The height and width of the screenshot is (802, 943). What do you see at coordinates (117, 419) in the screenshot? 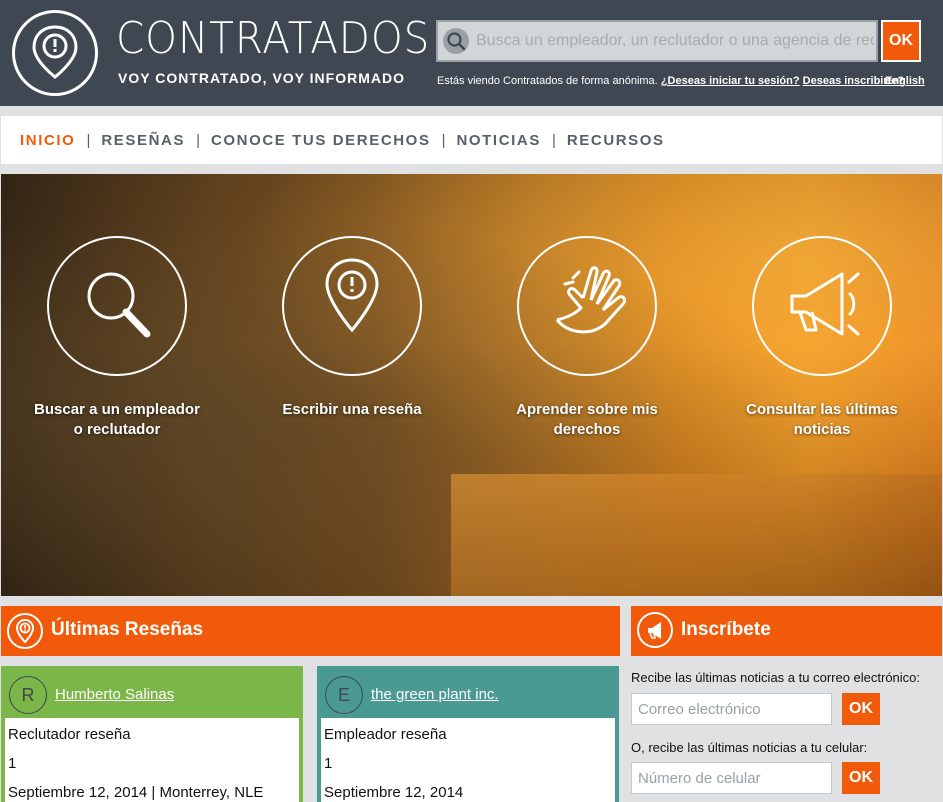
I see `hero-label: Buscar a un empleador o reclutador` at bounding box center [117, 419].